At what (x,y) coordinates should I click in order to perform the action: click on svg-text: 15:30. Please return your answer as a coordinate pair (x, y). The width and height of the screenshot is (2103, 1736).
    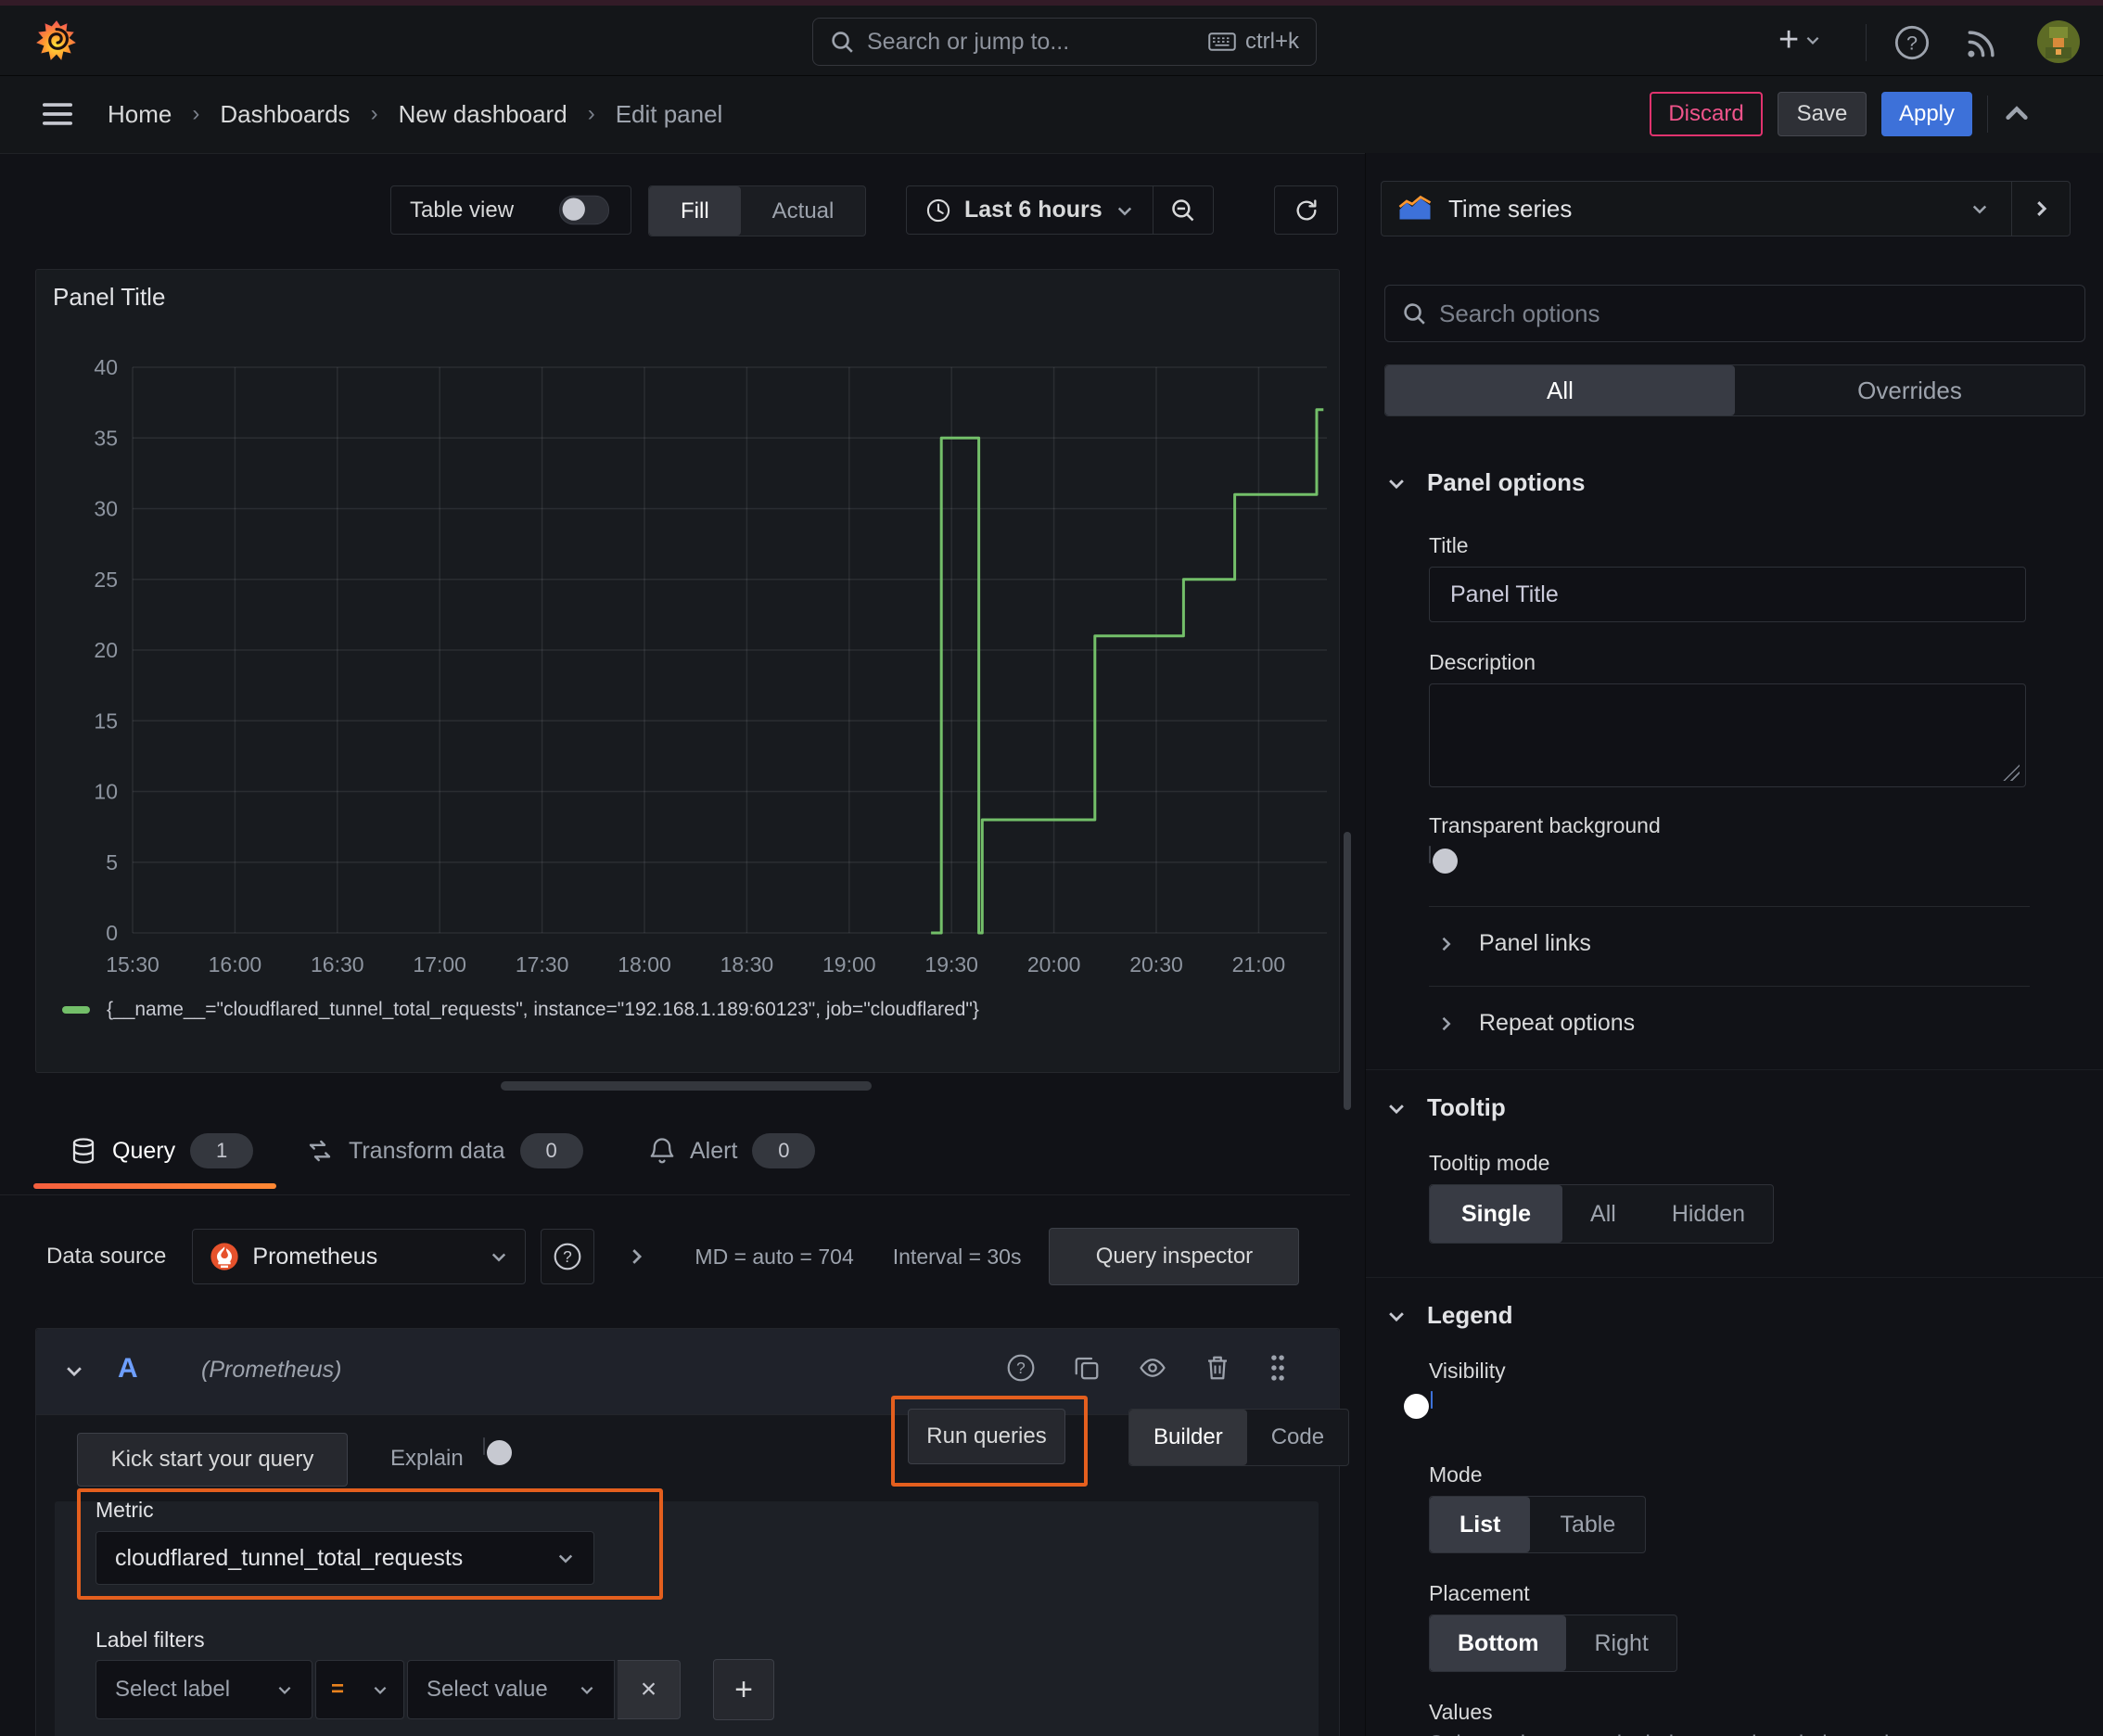
    Looking at the image, I should click on (132, 964).